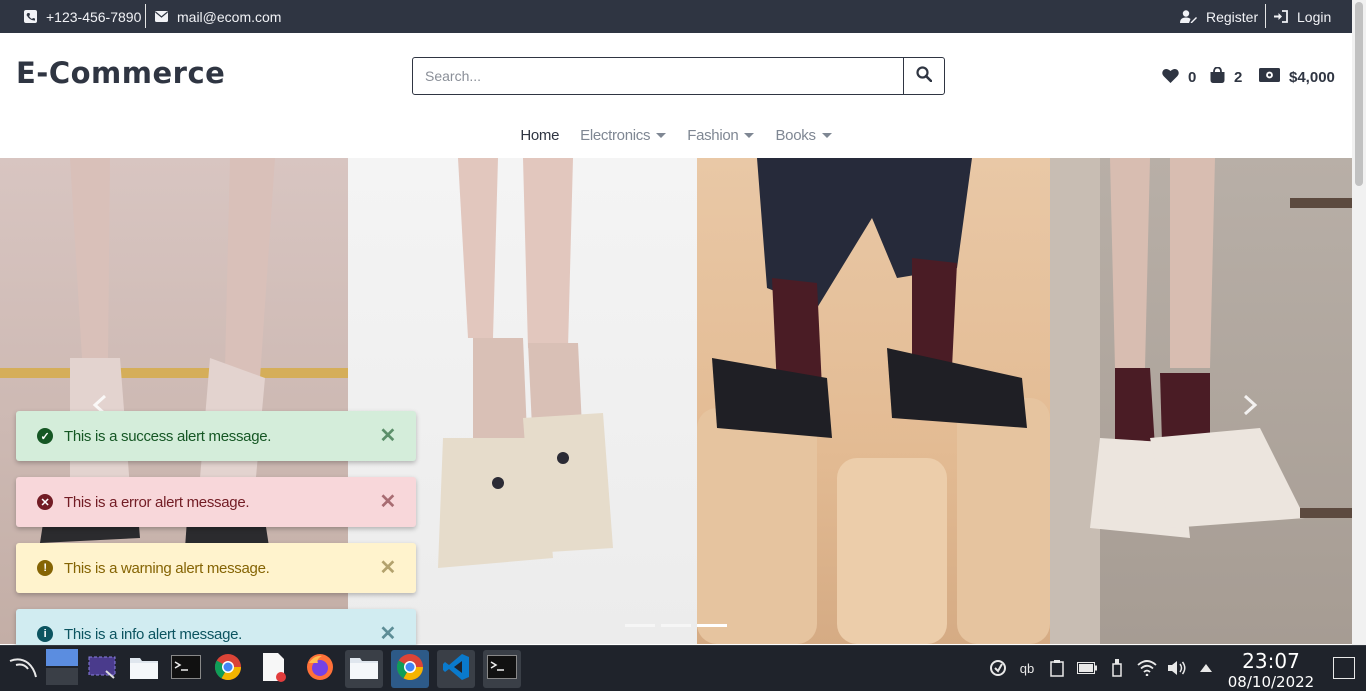 The width and height of the screenshot is (1366, 691). What do you see at coordinates (998, 668) in the screenshot?
I see `update-icon` at bounding box center [998, 668].